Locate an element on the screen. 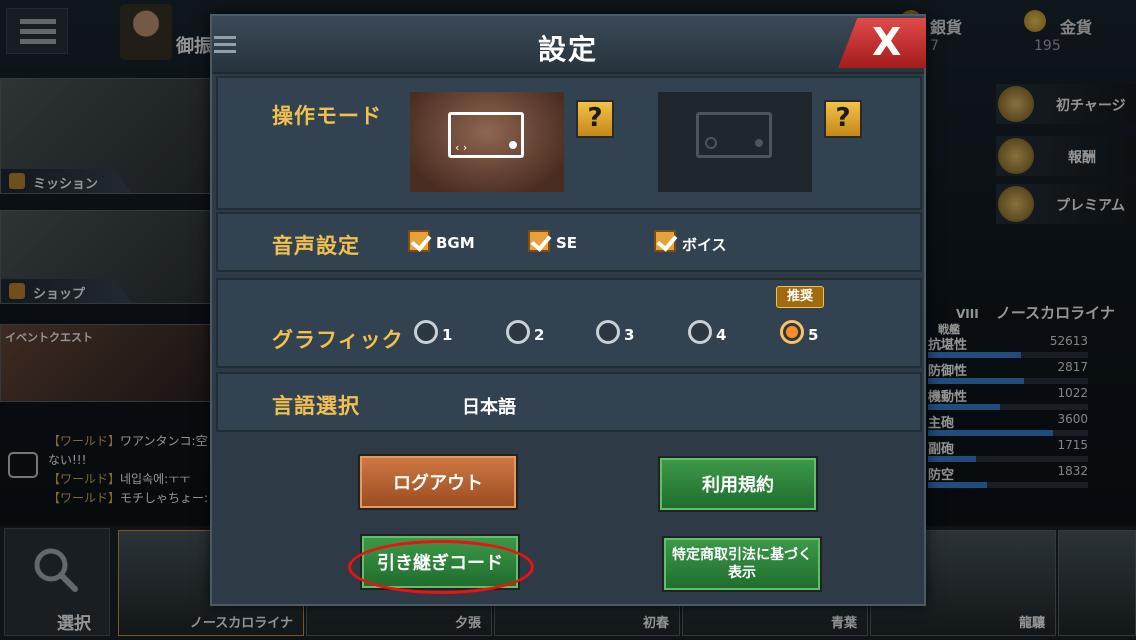  language-label: 言語選択 is located at coordinates (316, 406).